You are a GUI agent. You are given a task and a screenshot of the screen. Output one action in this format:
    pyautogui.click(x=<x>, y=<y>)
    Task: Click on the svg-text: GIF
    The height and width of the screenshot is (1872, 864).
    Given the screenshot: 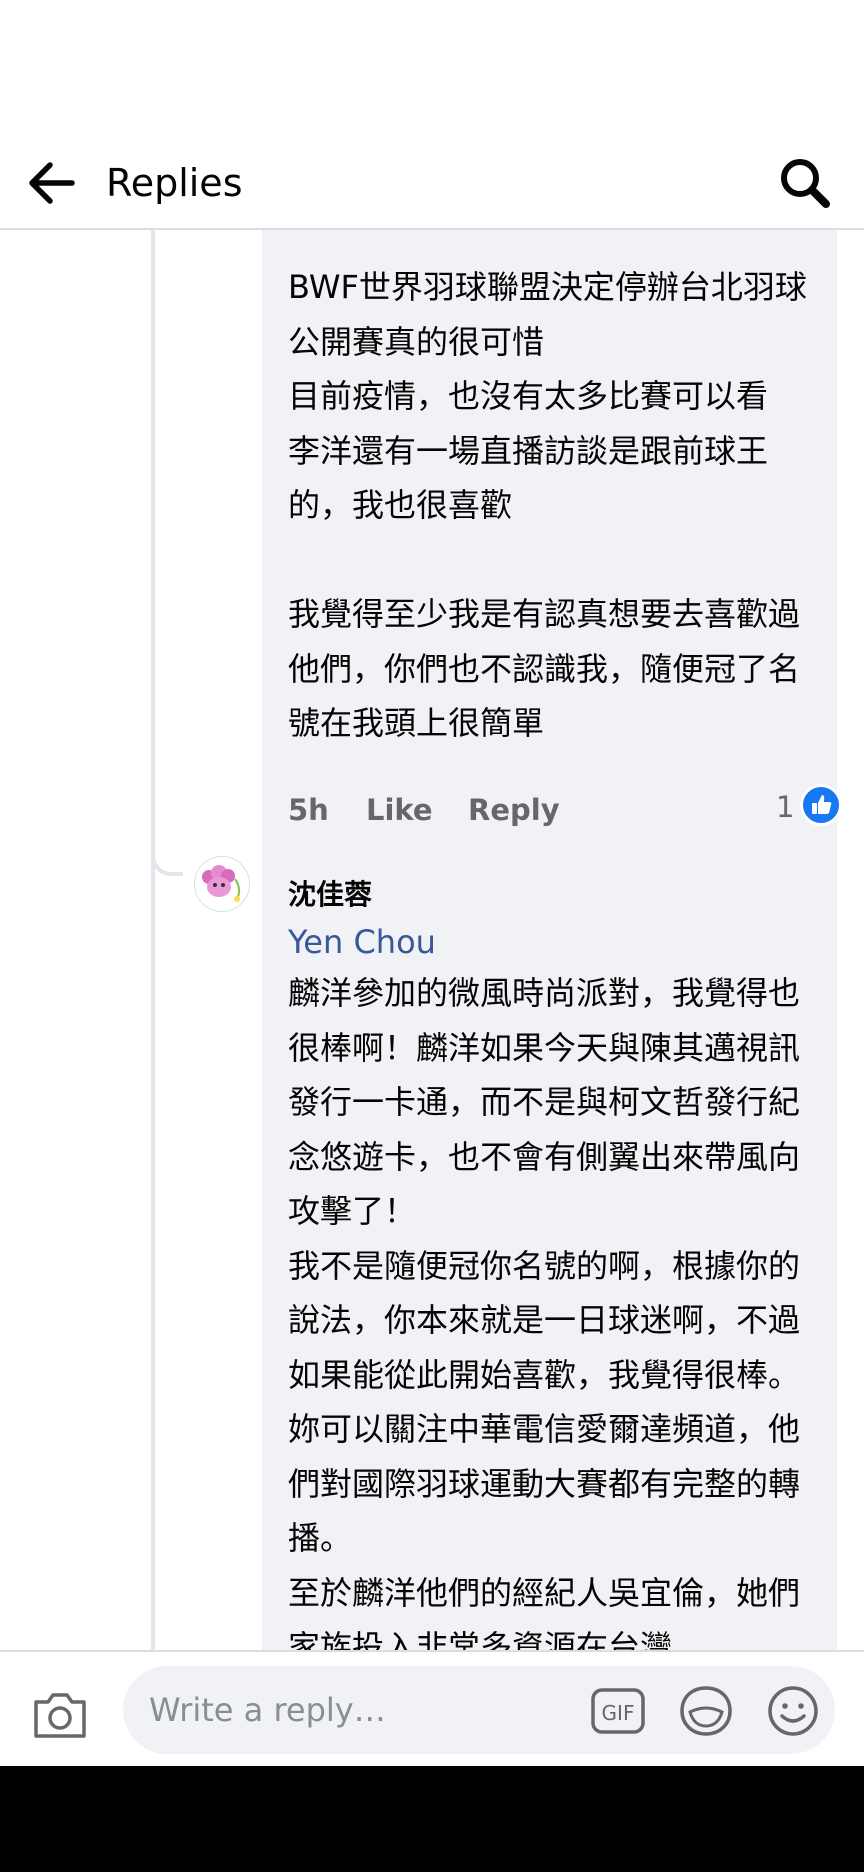 What is the action you would take?
    pyautogui.click(x=618, y=1713)
    